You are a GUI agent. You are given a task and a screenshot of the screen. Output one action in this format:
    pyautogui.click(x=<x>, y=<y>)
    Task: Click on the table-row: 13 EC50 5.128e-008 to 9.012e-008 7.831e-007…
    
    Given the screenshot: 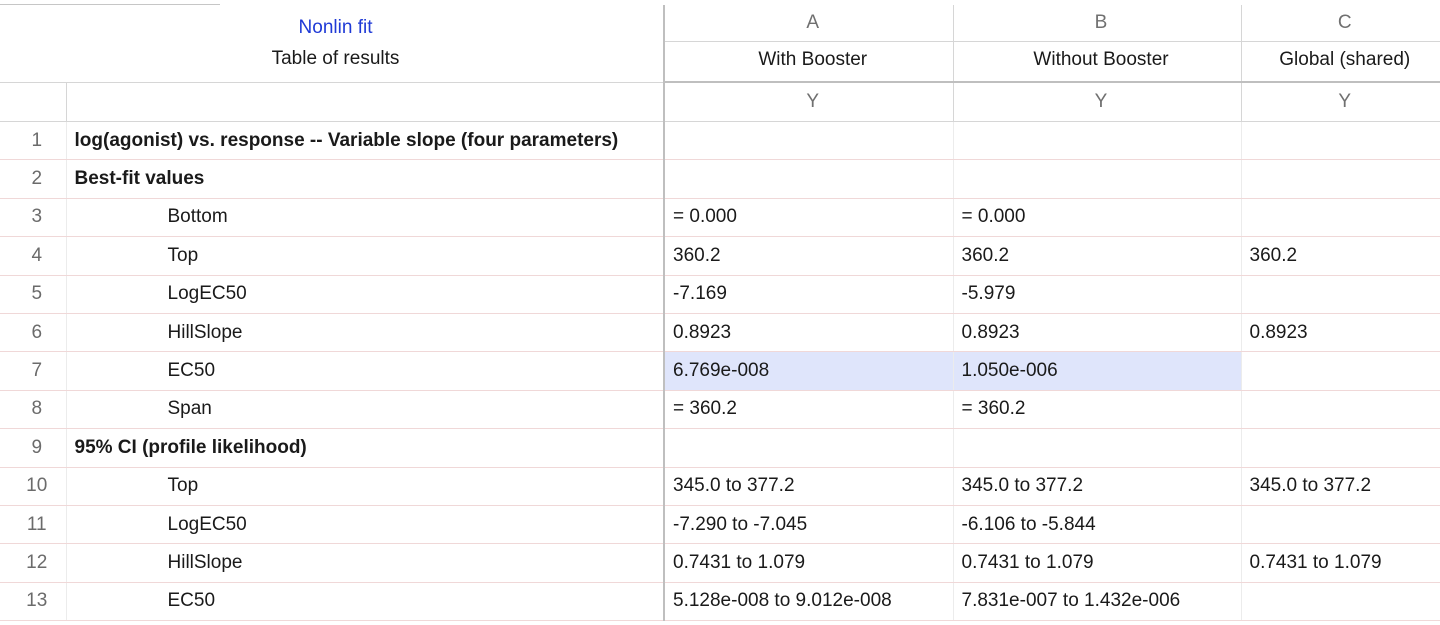 What is the action you would take?
    pyautogui.click(x=720, y=602)
    